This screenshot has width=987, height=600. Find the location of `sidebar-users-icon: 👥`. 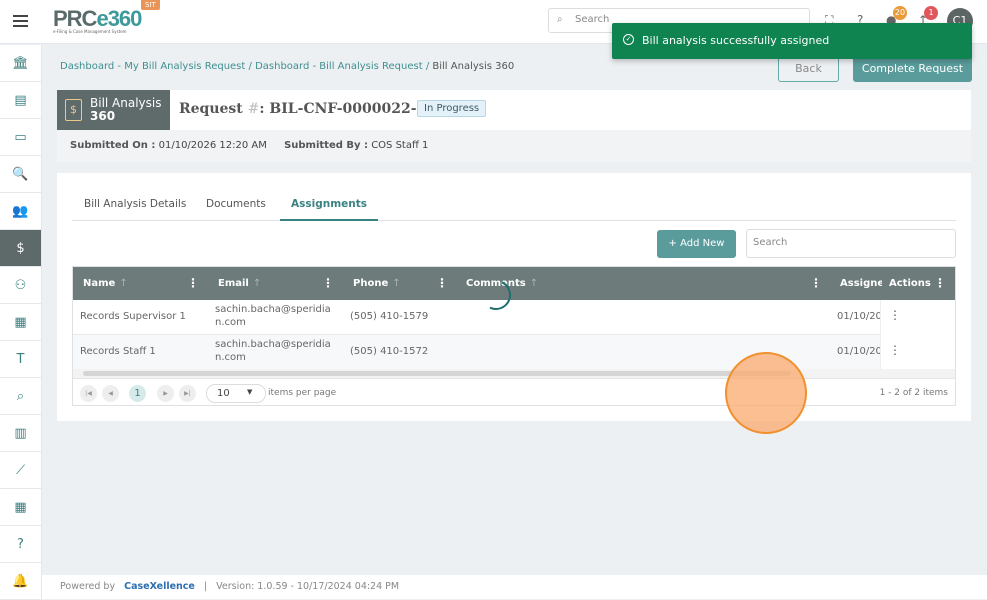

sidebar-users-icon: 👥 is located at coordinates (20, 211).